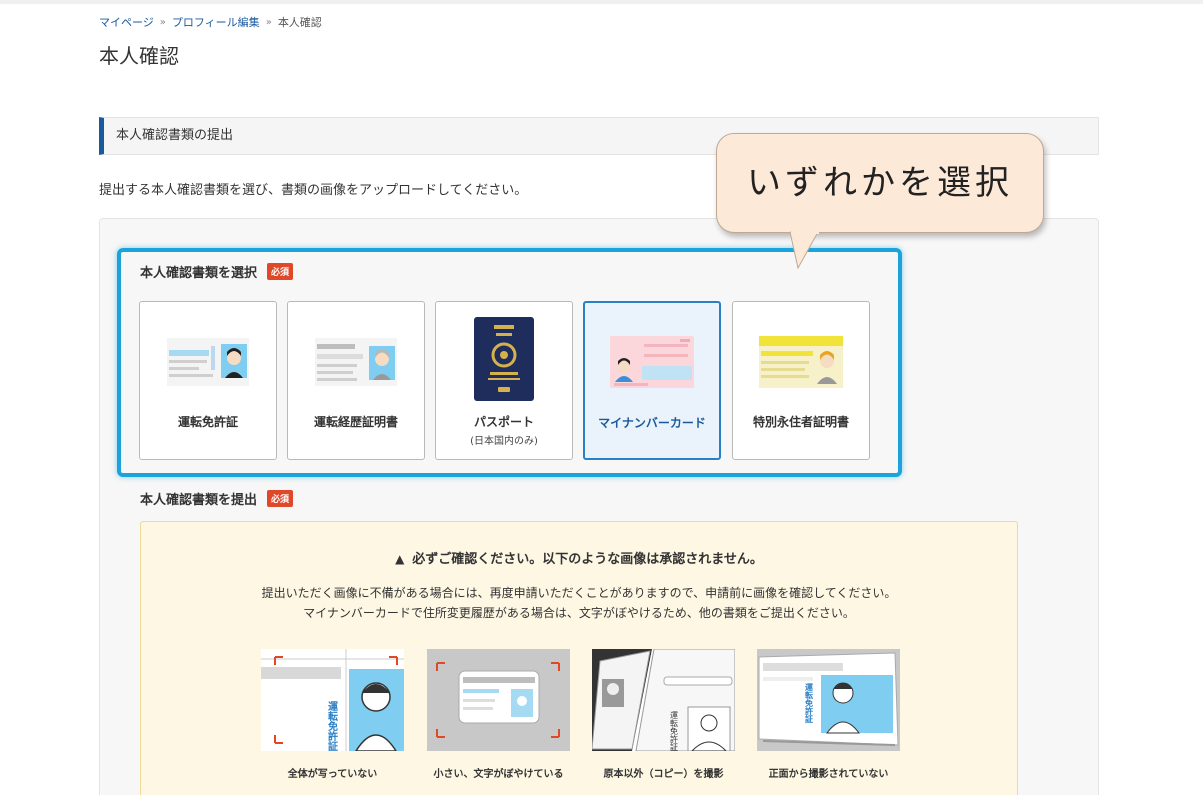  Describe the element at coordinates (503, 422) in the screenshot. I see `option-label: パスポート` at that location.